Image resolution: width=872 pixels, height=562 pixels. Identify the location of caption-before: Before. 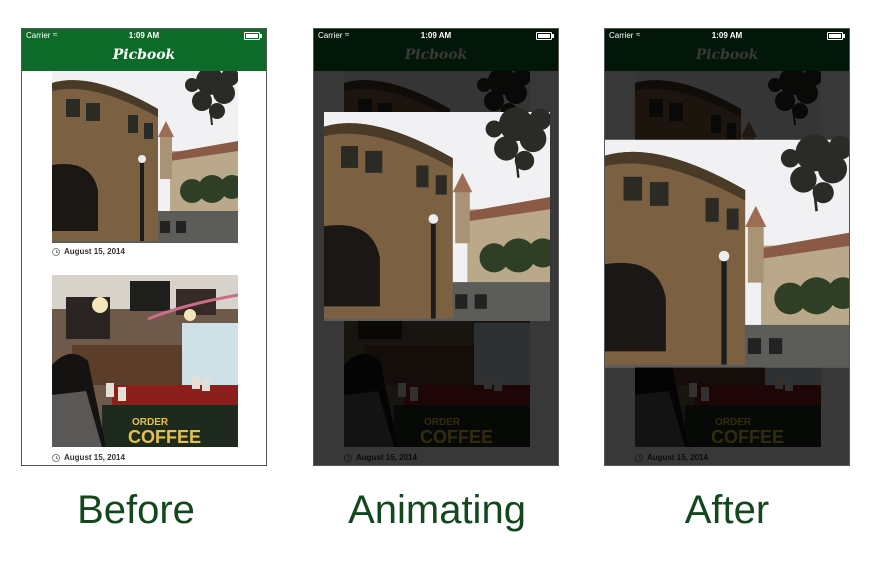
(136, 510).